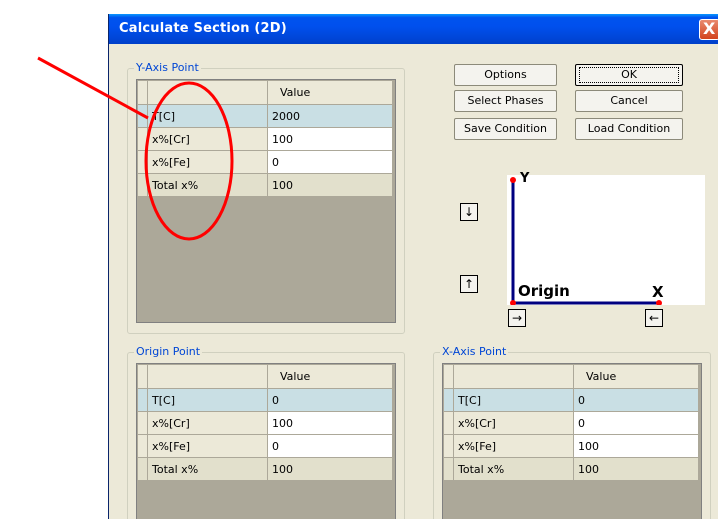 Image resolution: width=718 pixels, height=519 pixels. What do you see at coordinates (135, 148) in the screenshot?
I see `annotation-overlay` at bounding box center [135, 148].